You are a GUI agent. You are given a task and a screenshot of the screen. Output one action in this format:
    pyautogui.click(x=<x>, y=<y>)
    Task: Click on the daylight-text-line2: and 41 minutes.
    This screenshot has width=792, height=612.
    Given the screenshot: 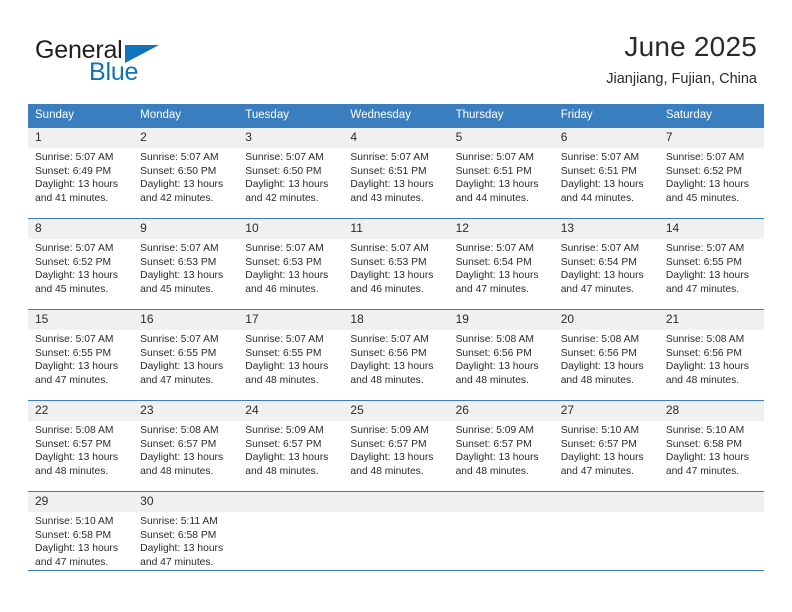 What is the action you would take?
    pyautogui.click(x=72, y=198)
    